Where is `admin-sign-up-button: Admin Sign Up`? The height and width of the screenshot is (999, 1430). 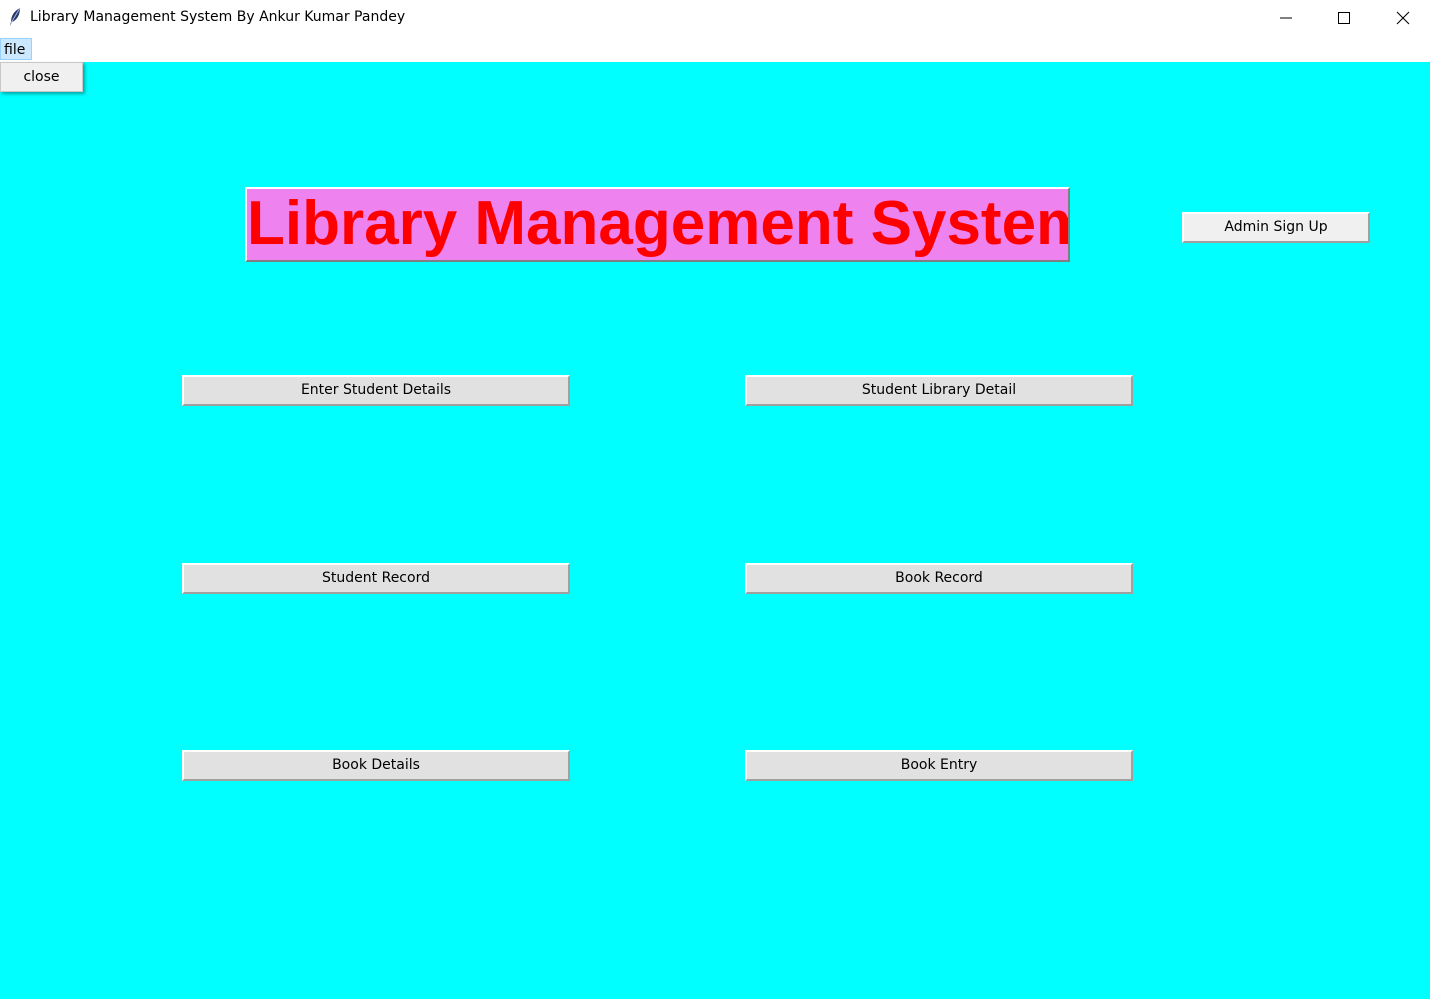
admin-sign-up-button: Admin Sign Up is located at coordinates (1276, 227).